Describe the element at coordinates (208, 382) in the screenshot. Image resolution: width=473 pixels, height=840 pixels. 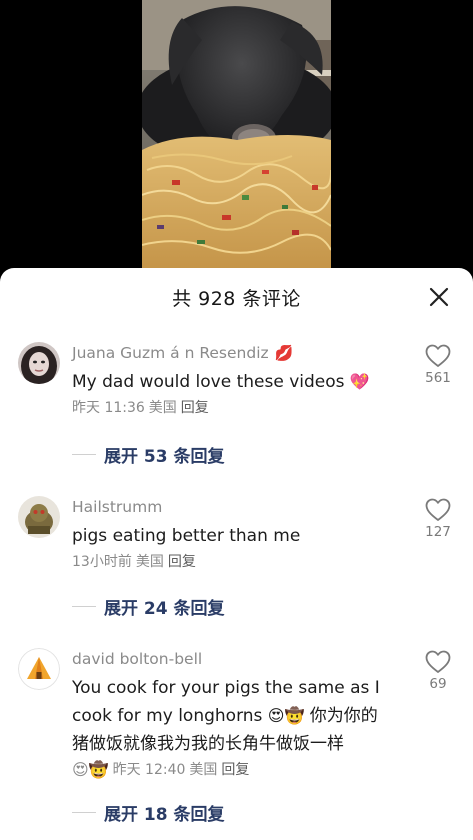
I see `comment-body: My dad would love these videos` at that location.